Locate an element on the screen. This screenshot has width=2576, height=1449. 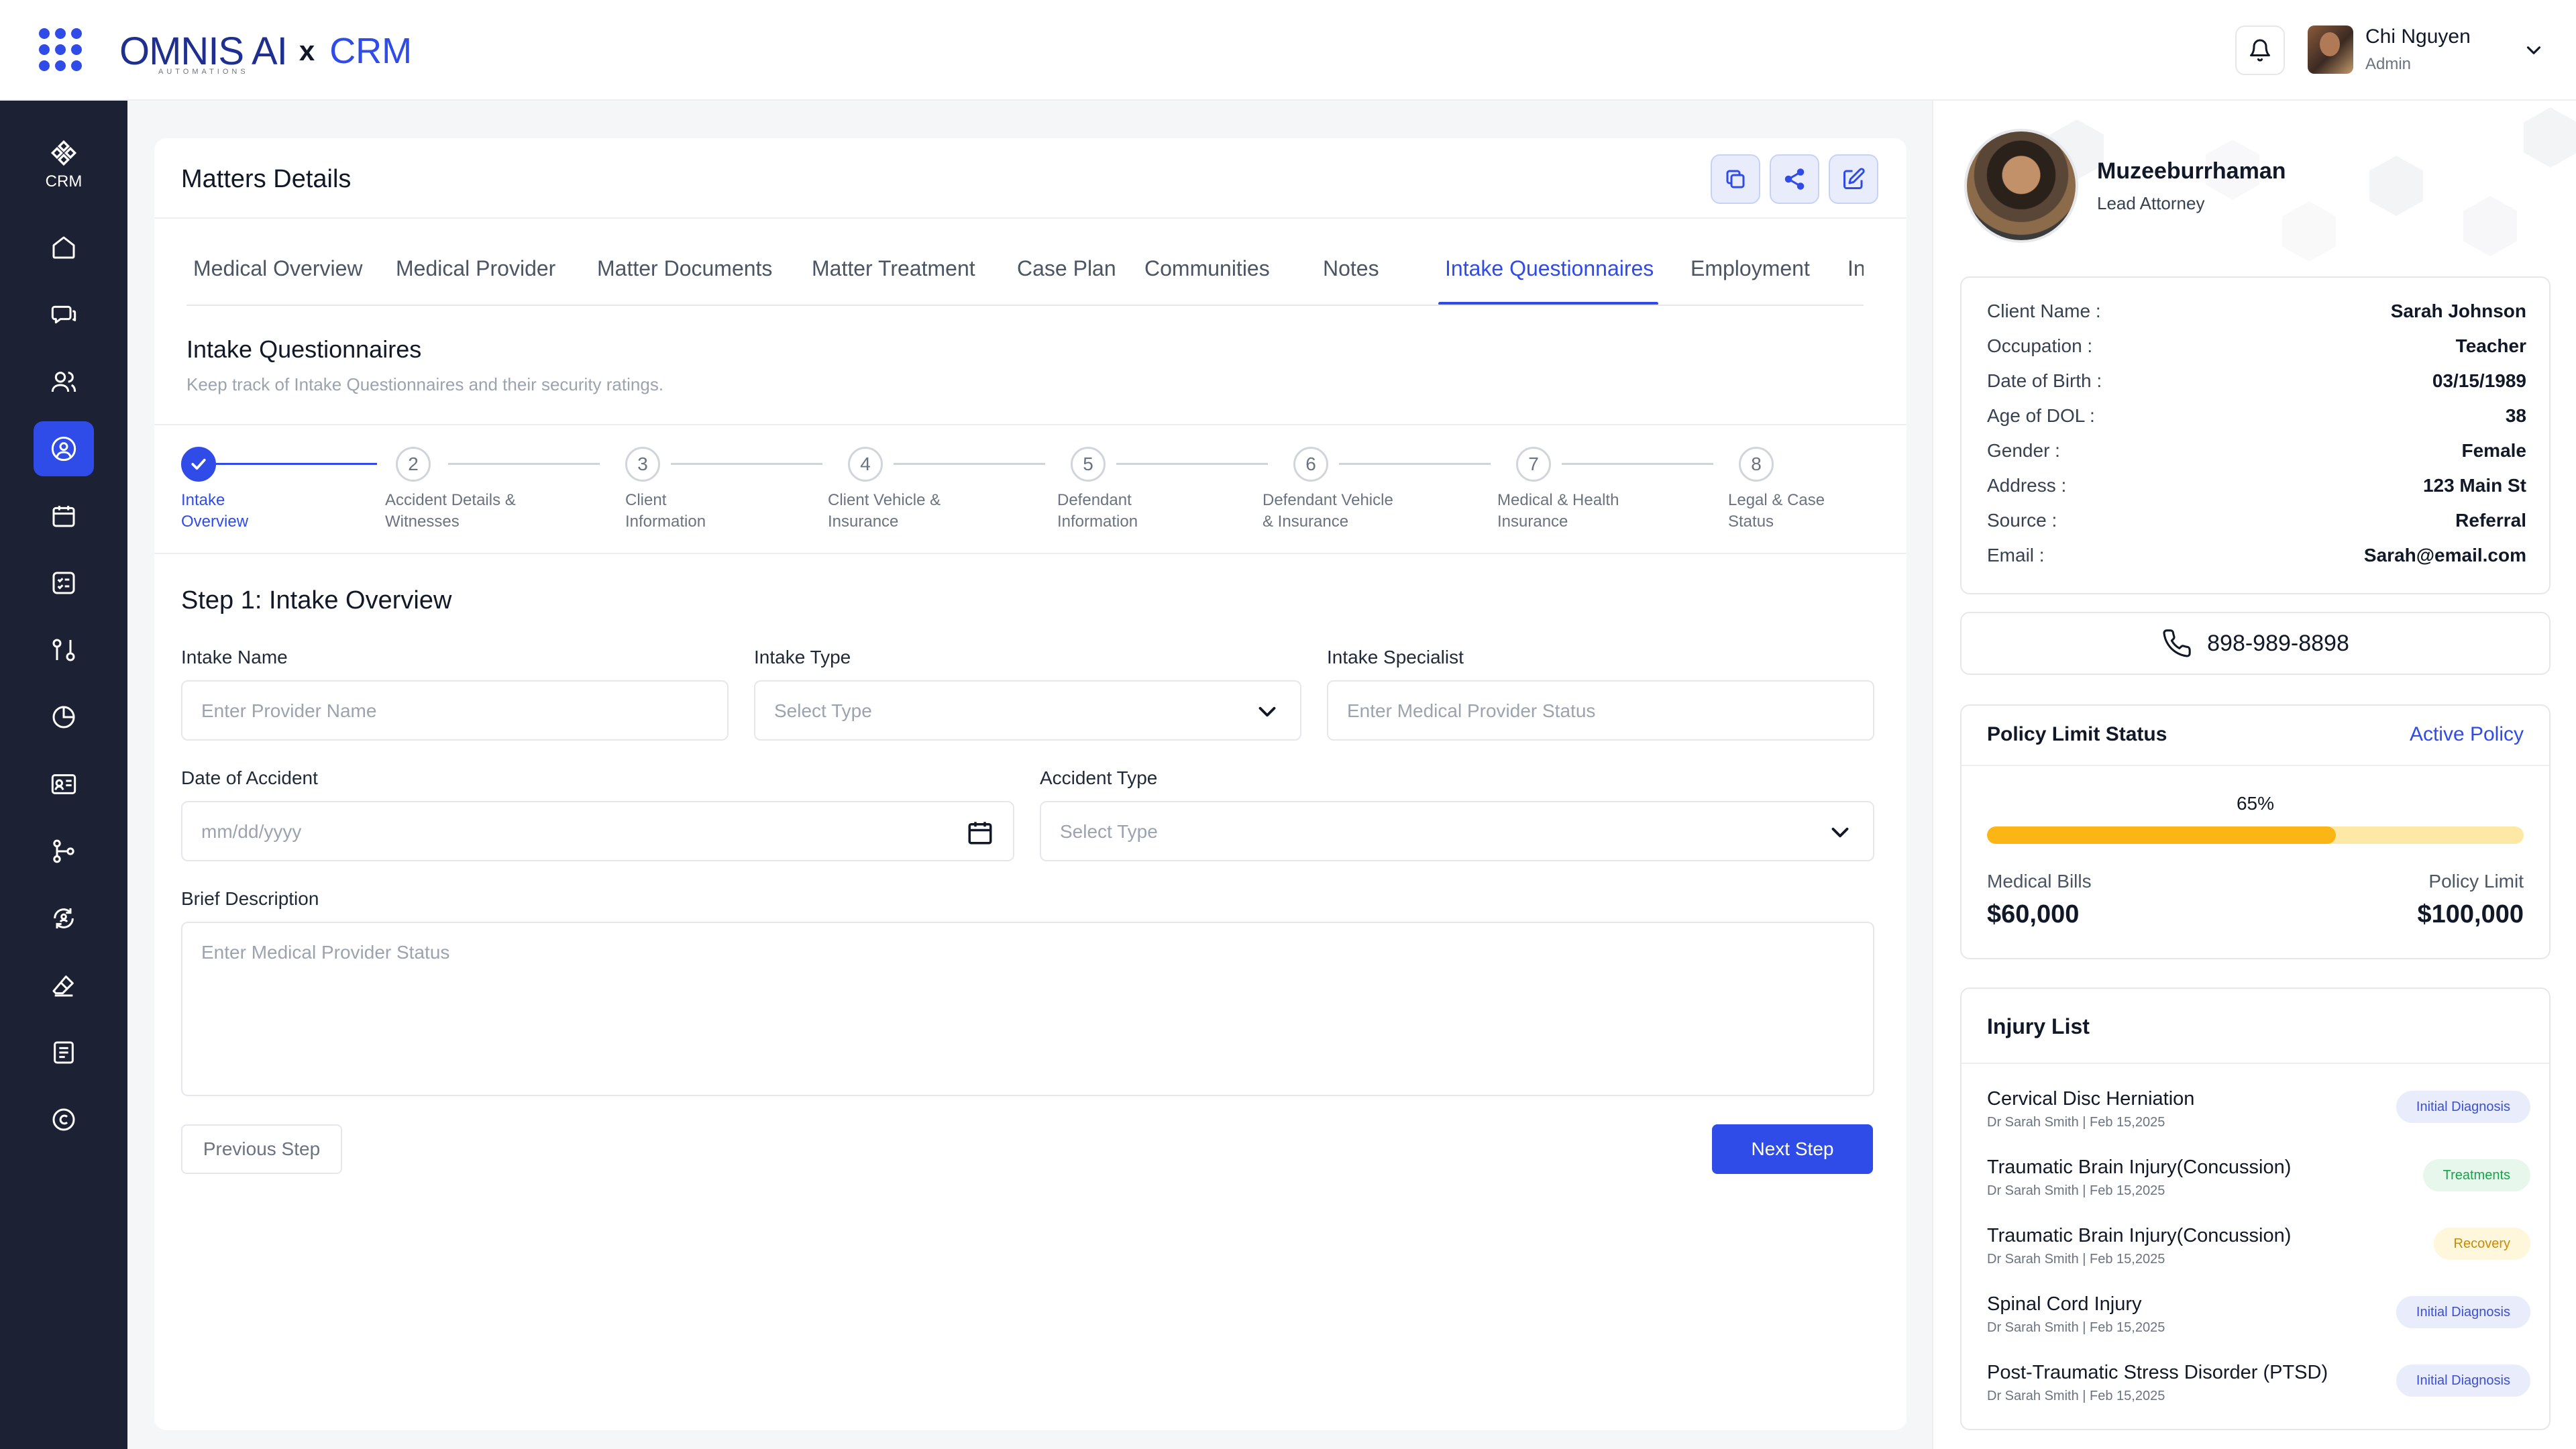
detail-key: Email : is located at coordinates (2016, 555).